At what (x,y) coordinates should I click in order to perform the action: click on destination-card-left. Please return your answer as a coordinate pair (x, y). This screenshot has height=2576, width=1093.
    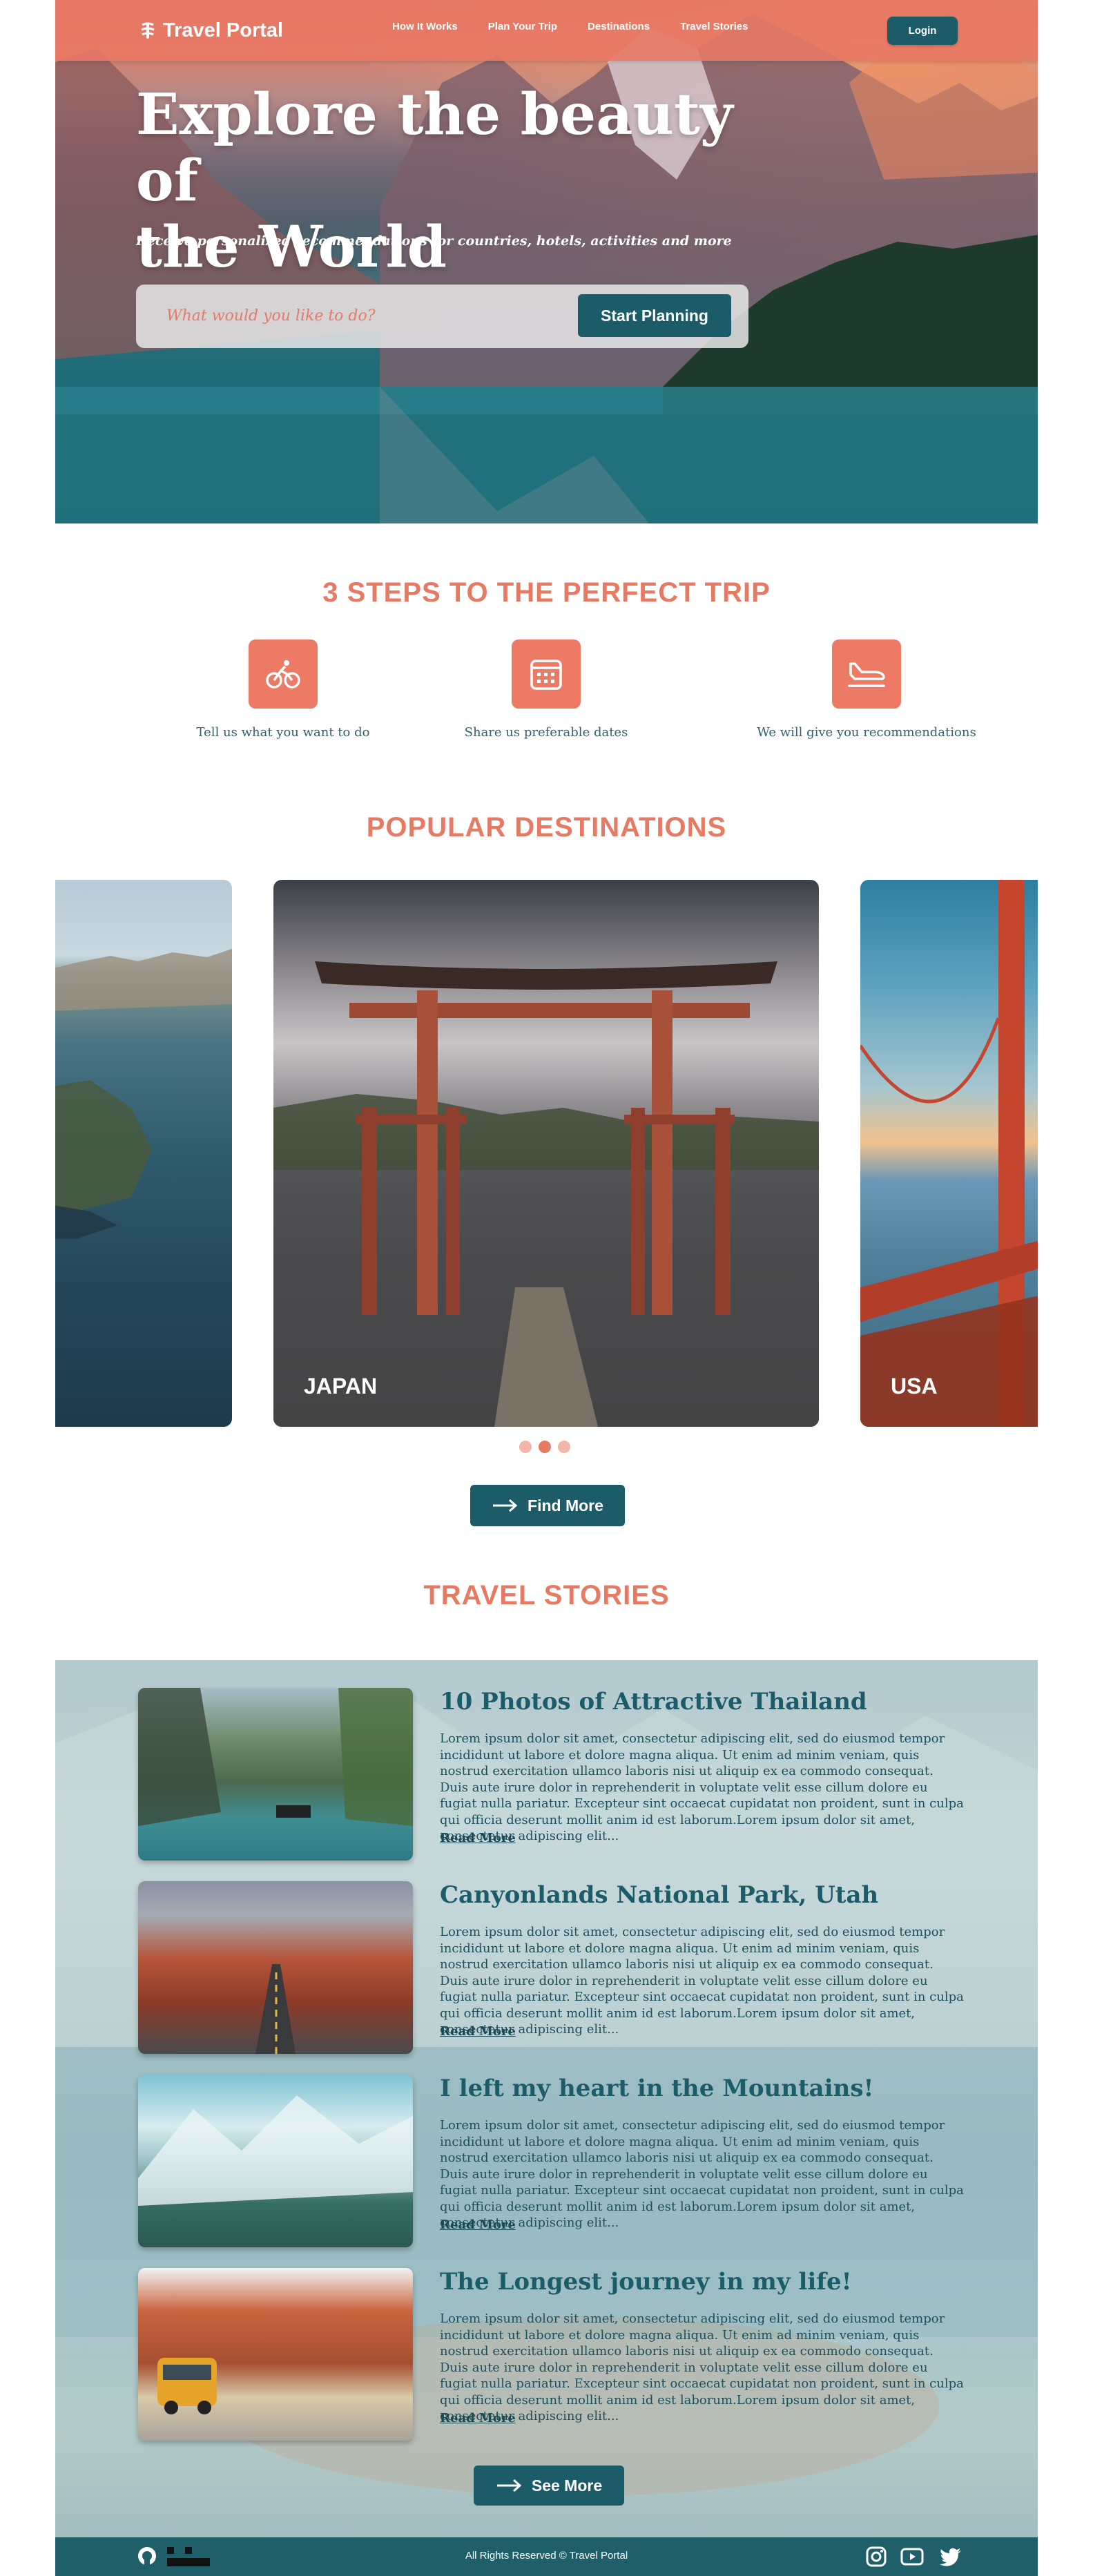
    Looking at the image, I should click on (143, 1153).